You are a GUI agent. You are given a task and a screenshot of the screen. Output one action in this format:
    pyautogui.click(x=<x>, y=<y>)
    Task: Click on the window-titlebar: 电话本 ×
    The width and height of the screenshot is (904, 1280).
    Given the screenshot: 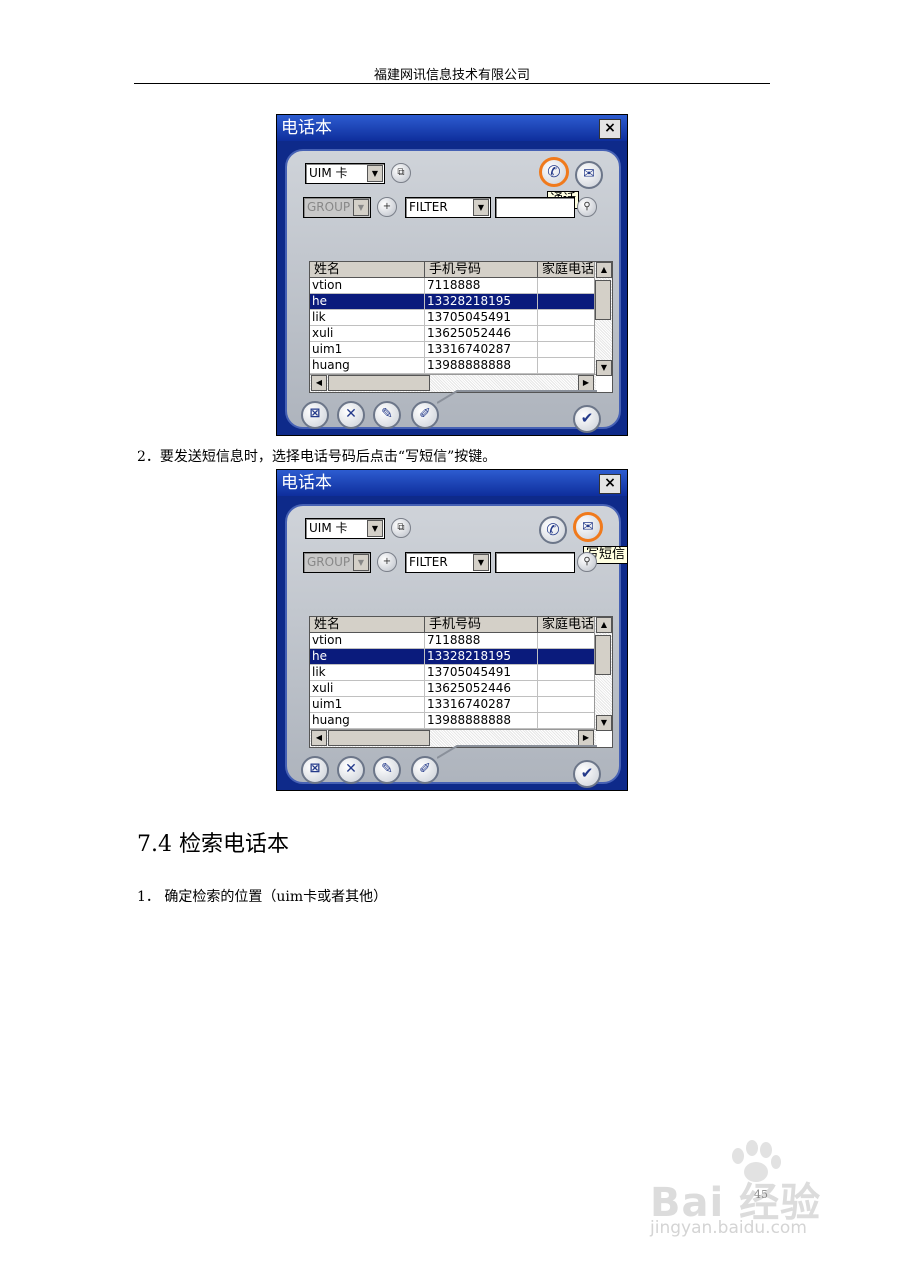 What is the action you would take?
    pyautogui.click(x=452, y=128)
    